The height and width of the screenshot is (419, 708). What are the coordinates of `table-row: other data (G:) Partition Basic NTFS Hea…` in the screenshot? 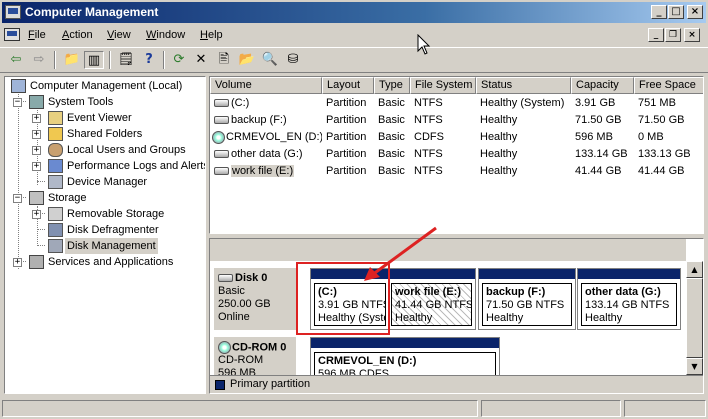 It's located at (456, 154).